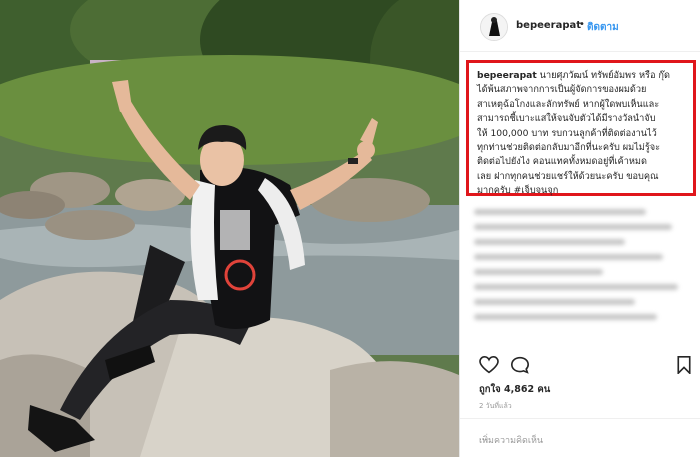 This screenshot has width=700, height=457. I want to click on action-bar, so click(580, 366).